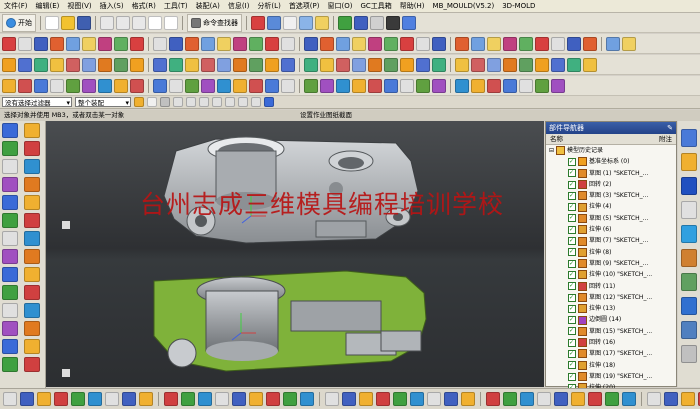 Image resolution: width=700 pixels, height=409 pixels. What do you see at coordinates (31, 292) in the screenshot?
I see `mold-wizard-icon` at bounding box center [31, 292].